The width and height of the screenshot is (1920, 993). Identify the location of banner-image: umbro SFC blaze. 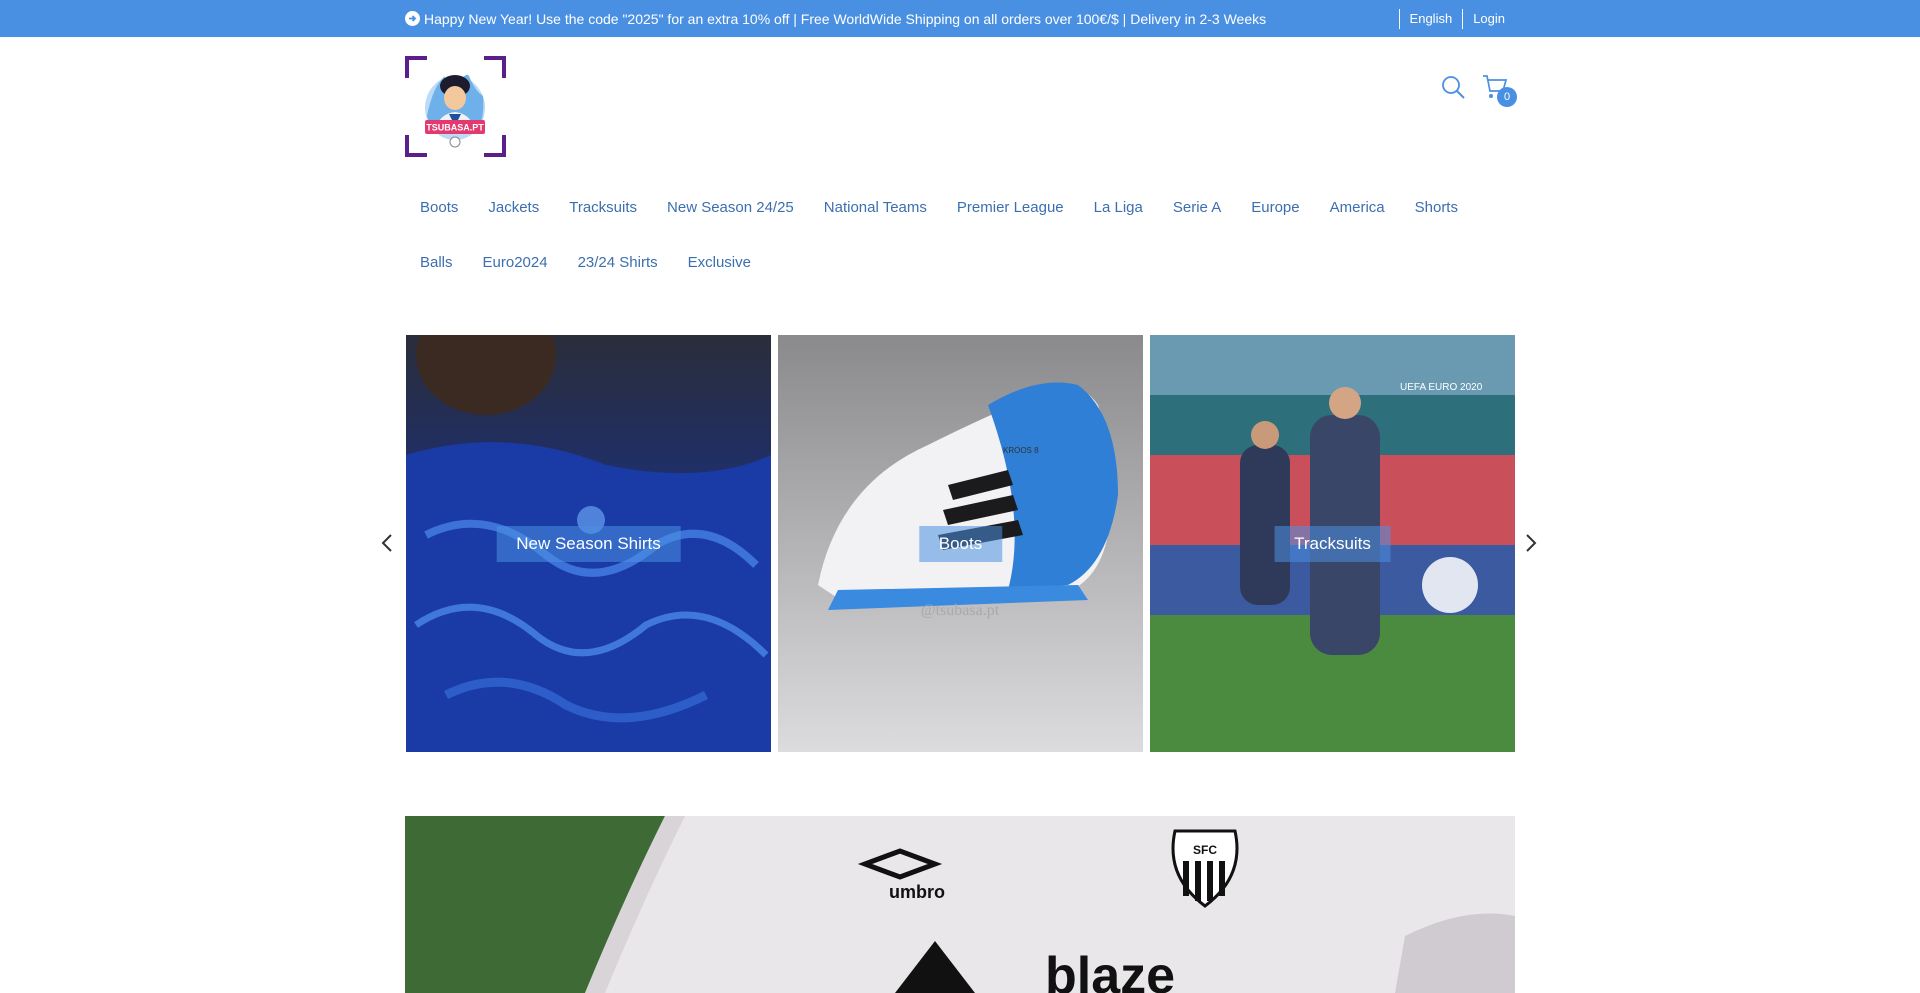
(960, 904).